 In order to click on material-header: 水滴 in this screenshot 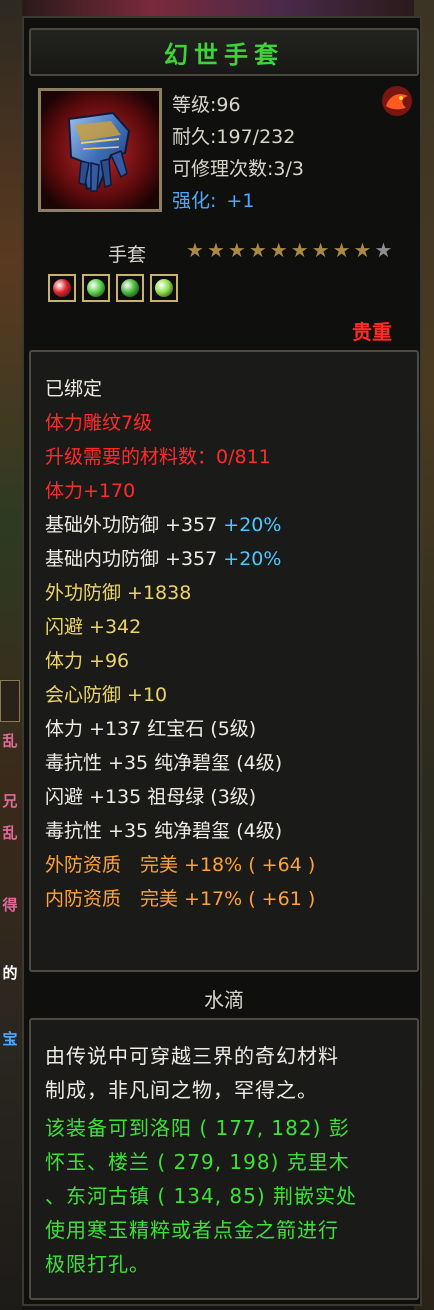, I will do `click(224, 1000)`.